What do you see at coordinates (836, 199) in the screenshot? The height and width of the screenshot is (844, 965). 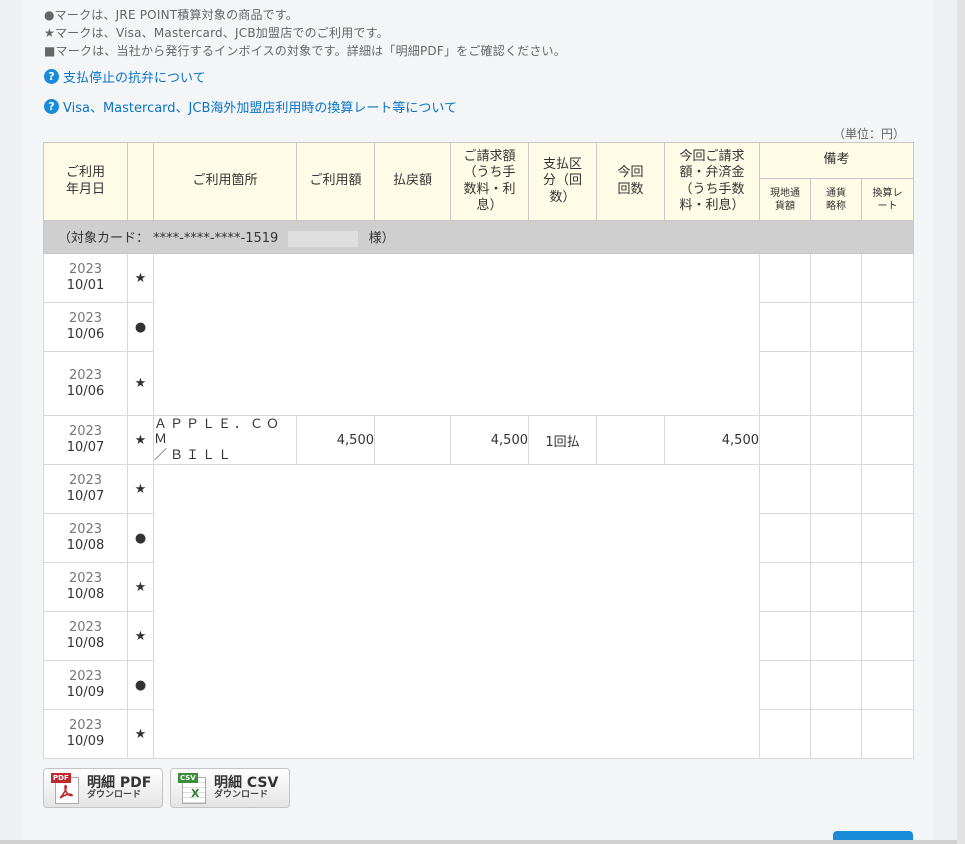 I see `header-currency: 通貨略称` at bounding box center [836, 199].